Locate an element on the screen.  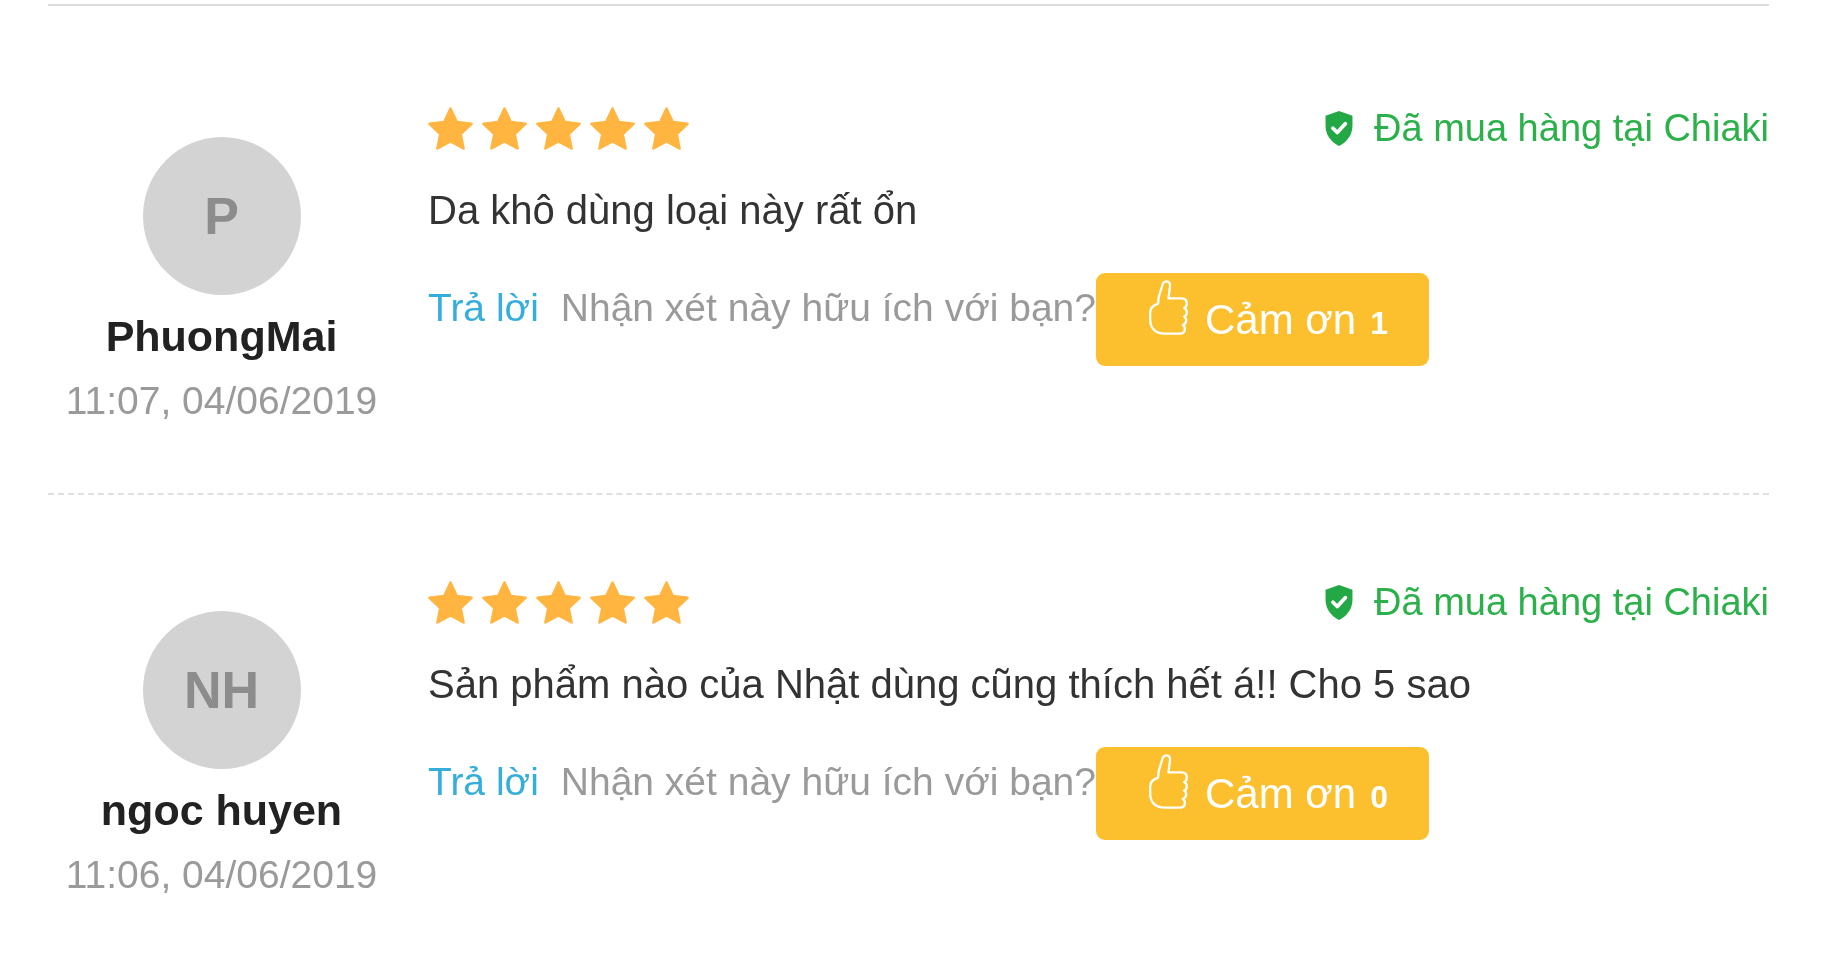
thanks-button: Cảm ơn 1 is located at coordinates (1262, 319).